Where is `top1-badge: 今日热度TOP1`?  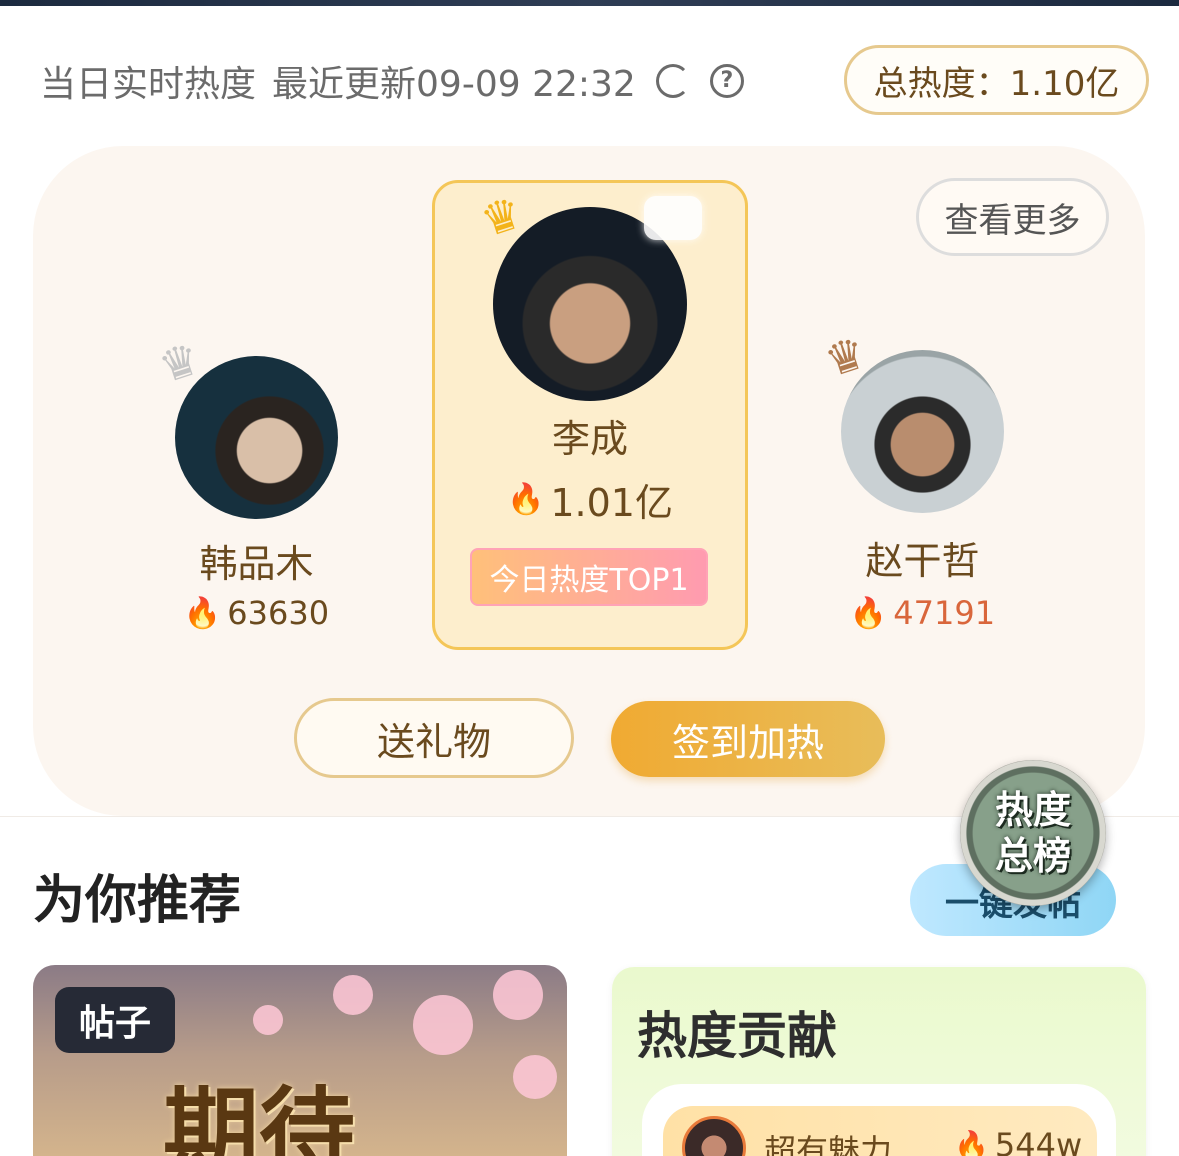
top1-badge: 今日热度TOP1 is located at coordinates (589, 577).